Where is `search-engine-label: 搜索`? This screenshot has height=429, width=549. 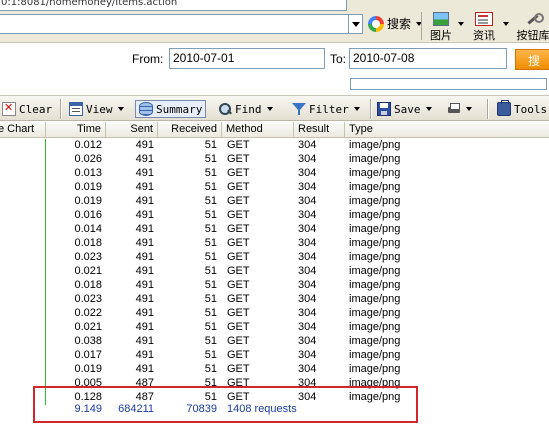 search-engine-label: 搜索 is located at coordinates (399, 24).